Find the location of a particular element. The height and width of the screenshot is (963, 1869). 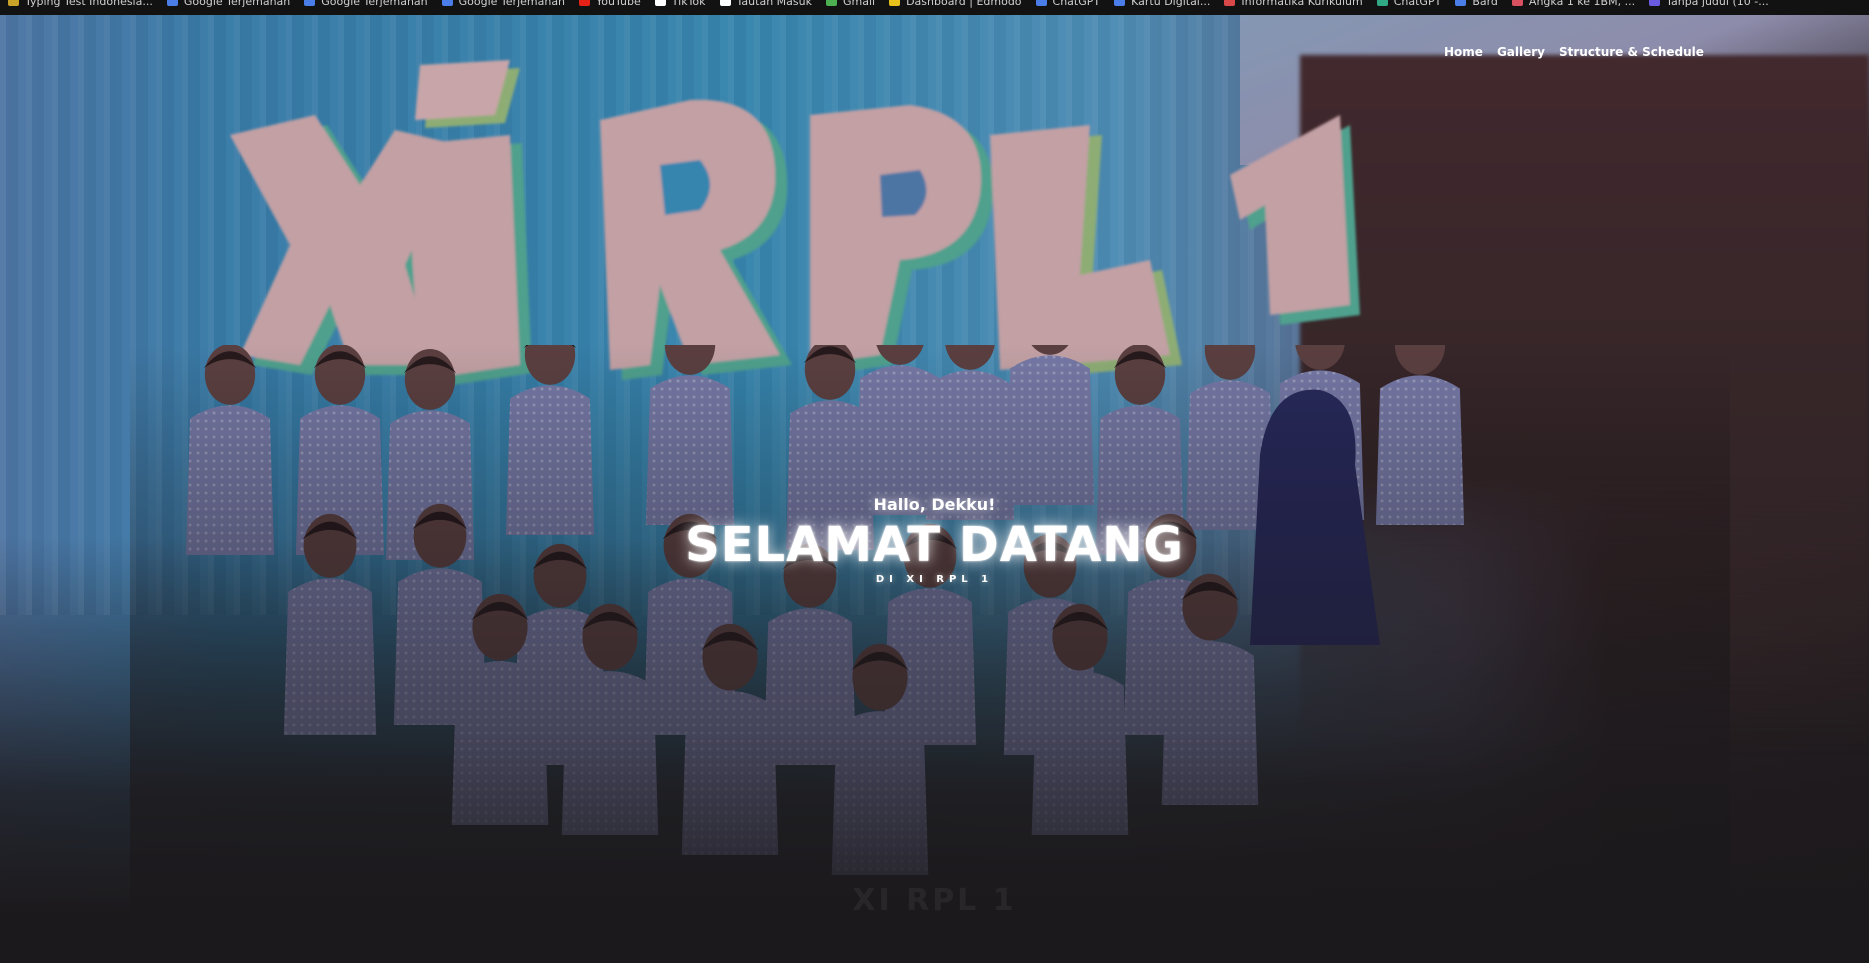

bookmark-item: YouTube is located at coordinates (610, 3).